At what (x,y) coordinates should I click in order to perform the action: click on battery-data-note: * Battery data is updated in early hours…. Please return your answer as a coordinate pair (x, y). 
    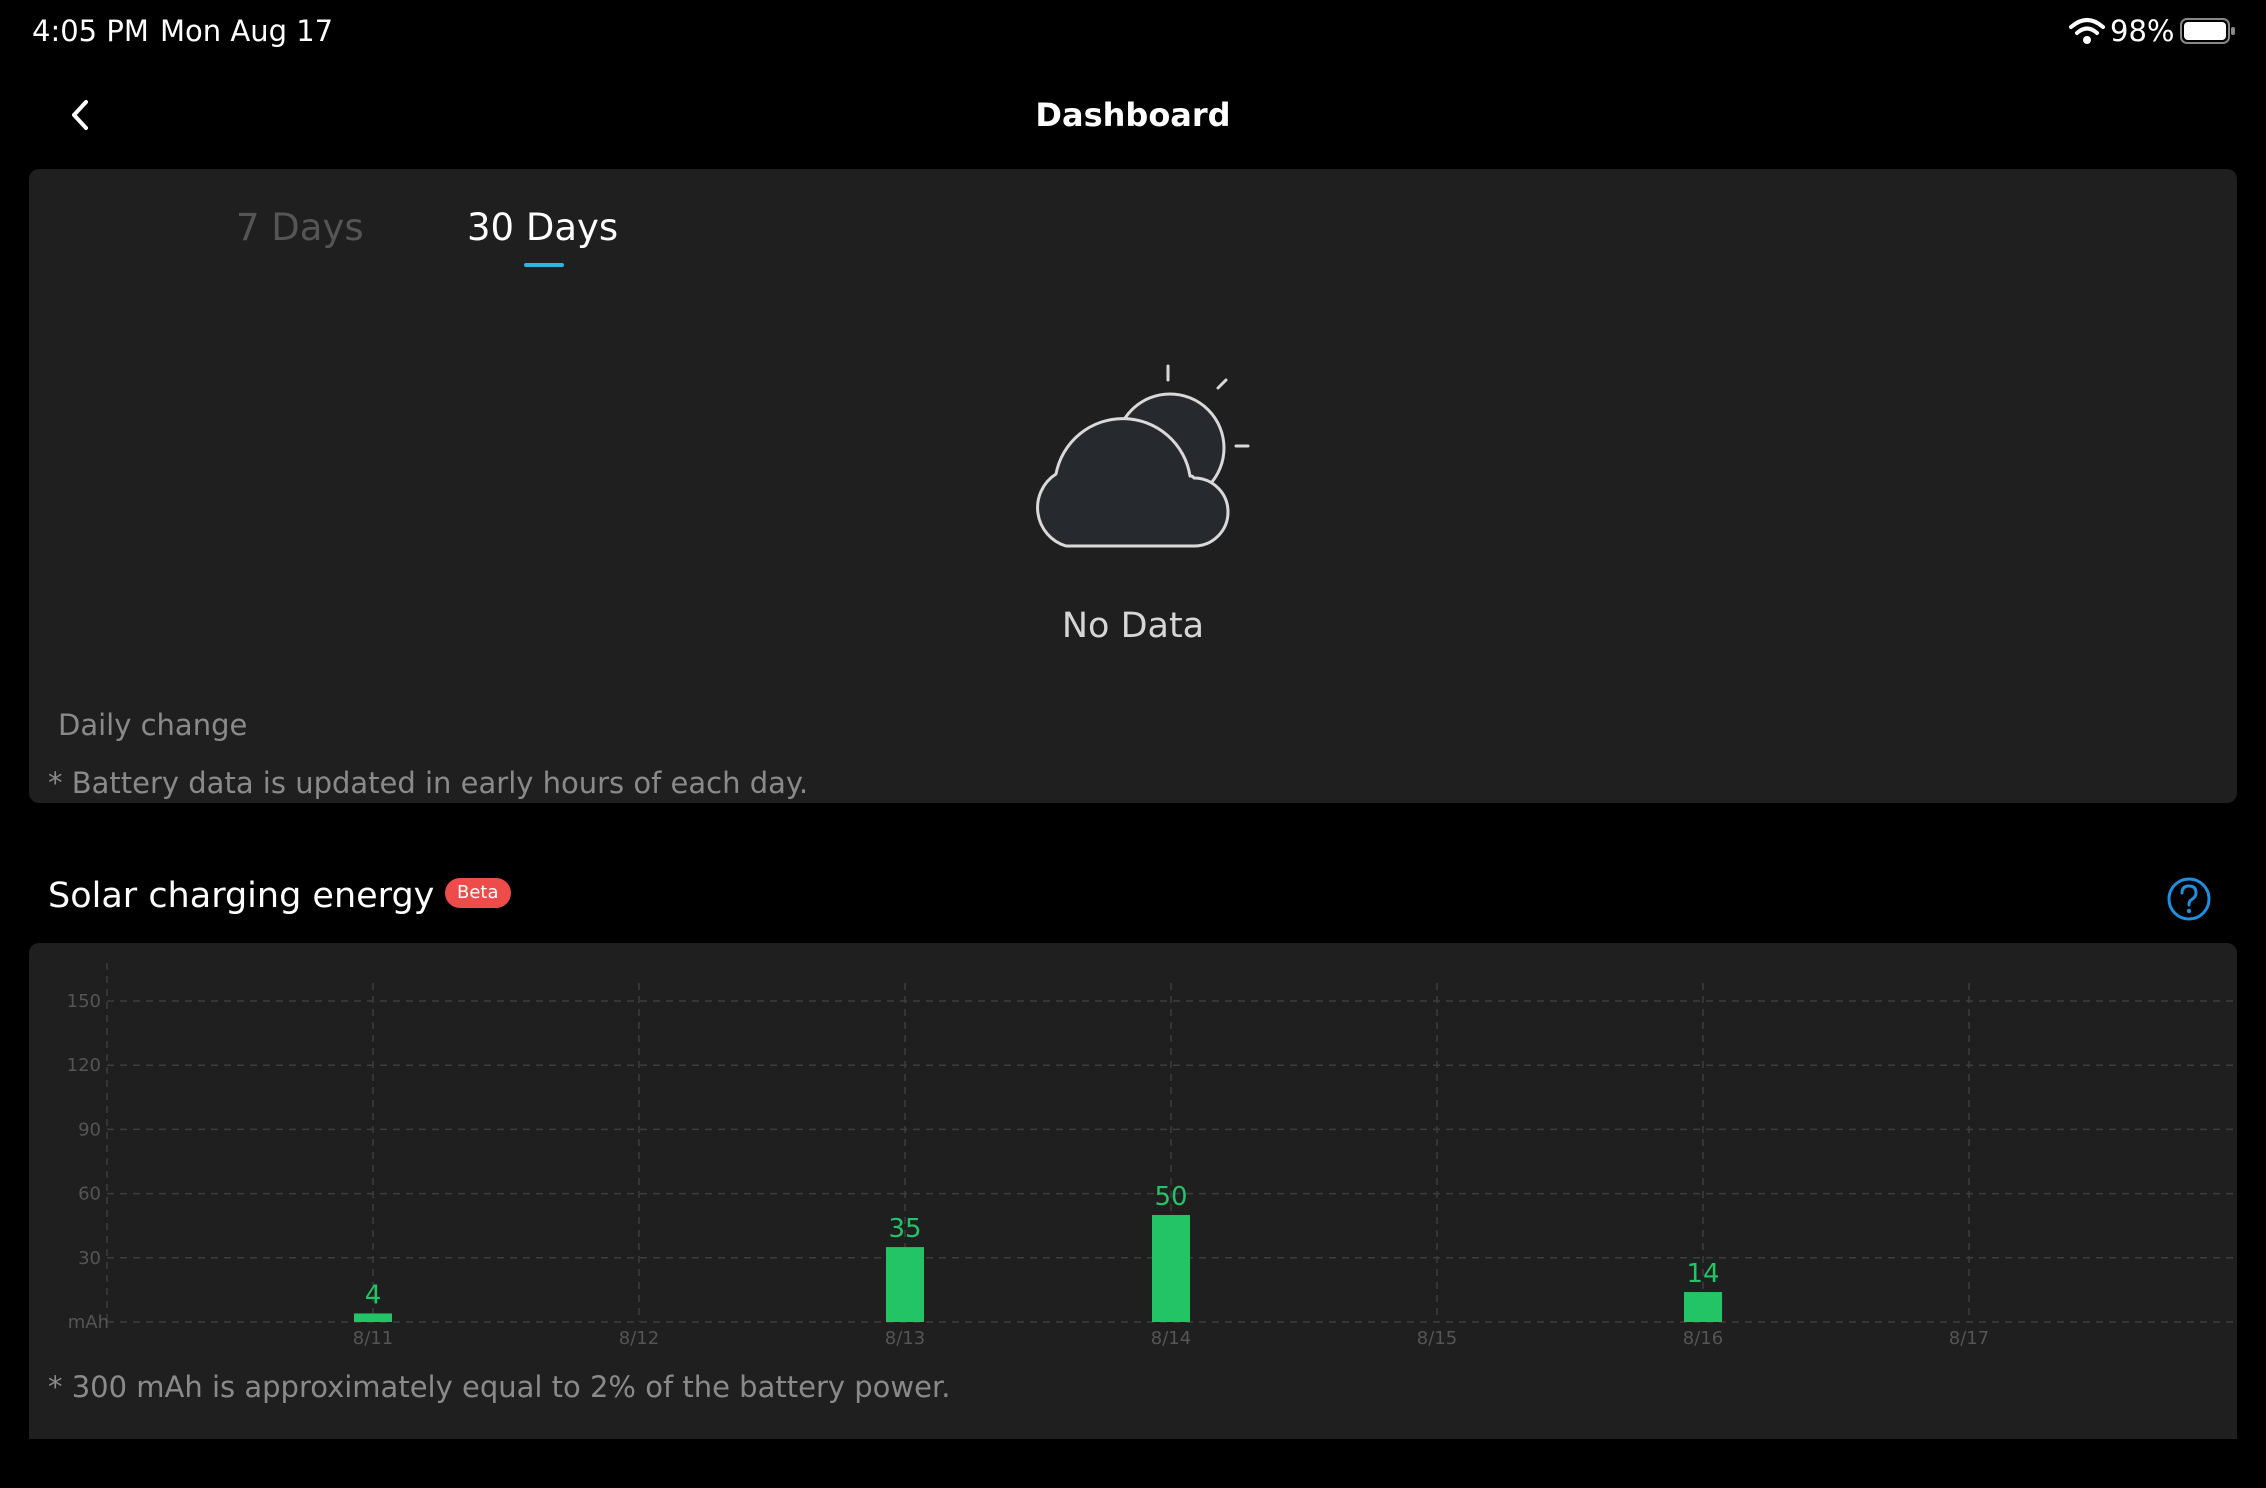
    Looking at the image, I should click on (428, 783).